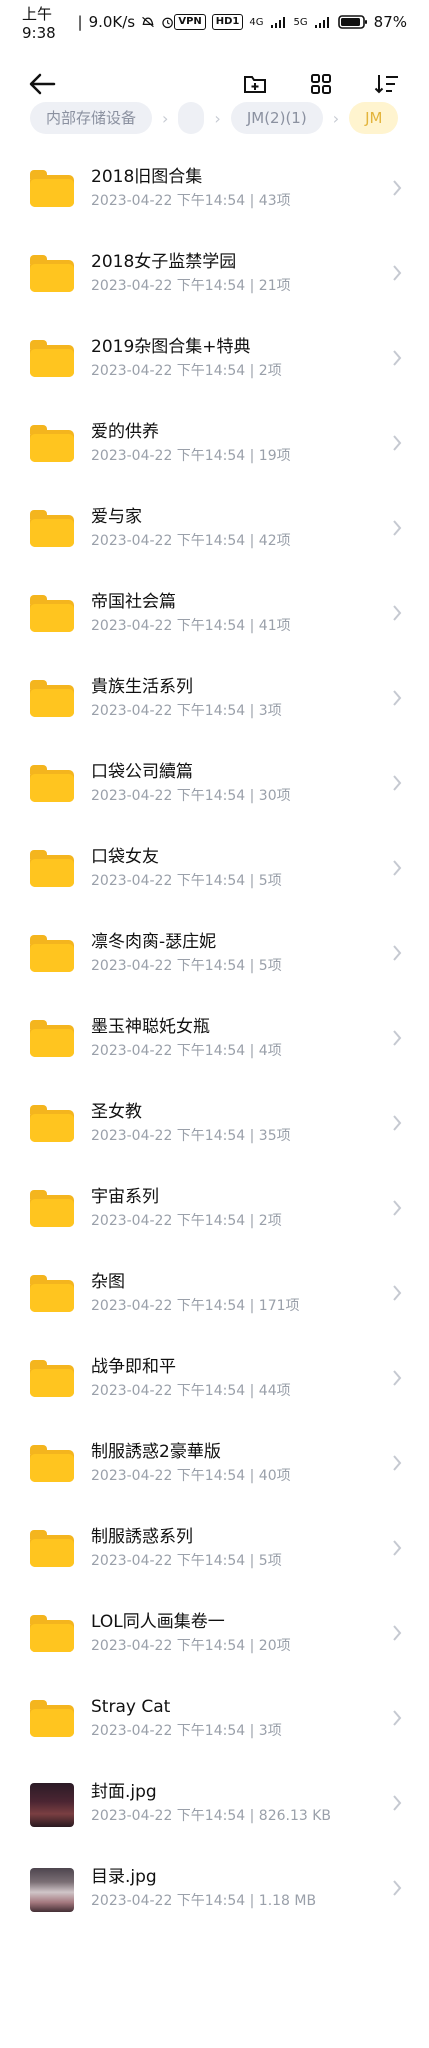  What do you see at coordinates (214, 1720) in the screenshot?
I see `file-row: Stray Cat 2023-04-22 下午14:54 | 3项` at bounding box center [214, 1720].